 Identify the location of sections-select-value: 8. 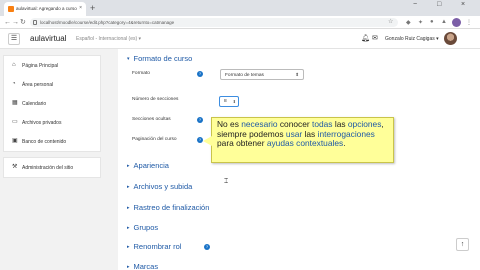
(225, 101).